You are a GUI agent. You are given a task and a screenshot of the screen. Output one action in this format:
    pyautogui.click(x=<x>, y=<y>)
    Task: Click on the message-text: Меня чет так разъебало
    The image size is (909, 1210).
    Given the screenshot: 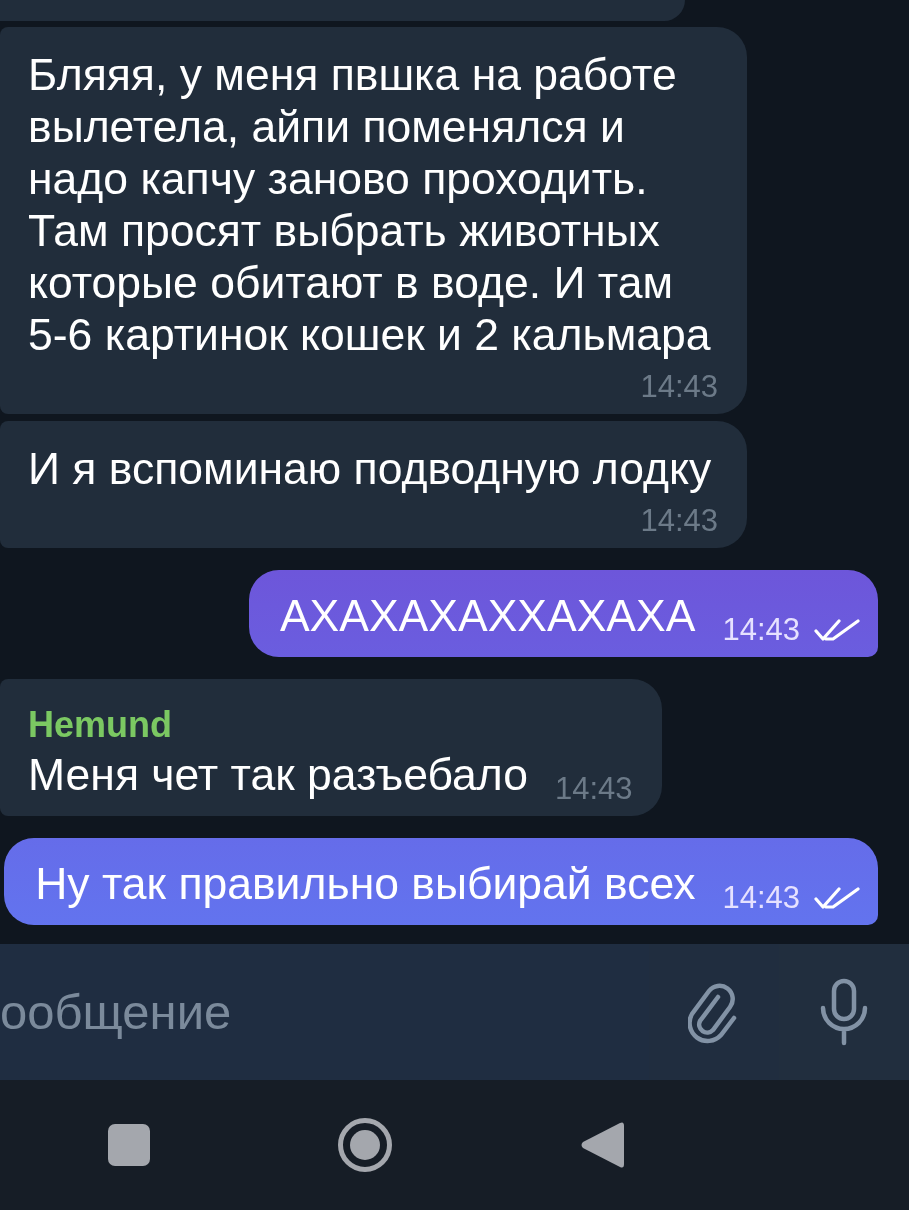 What is the action you would take?
    pyautogui.click(x=278, y=775)
    